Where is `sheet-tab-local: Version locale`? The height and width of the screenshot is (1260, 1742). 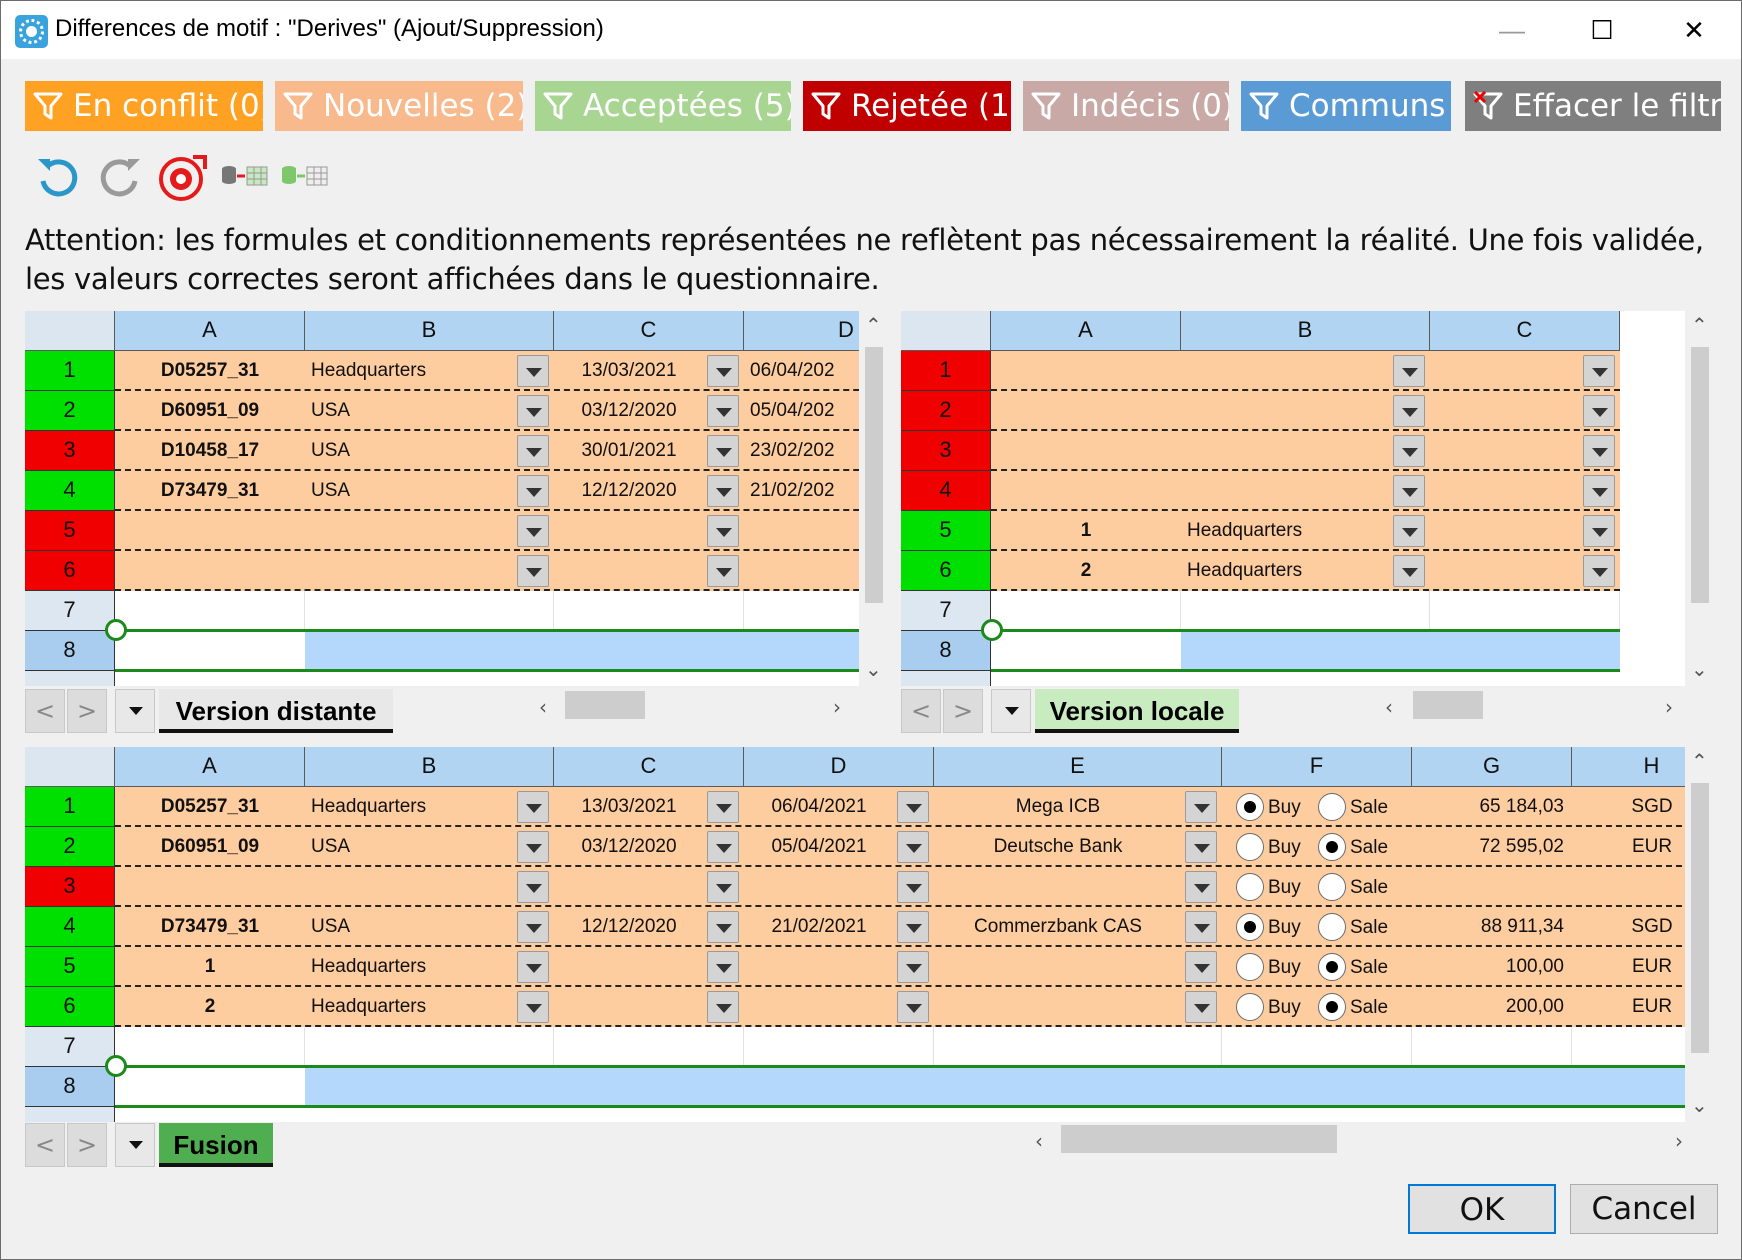 sheet-tab-local: Version locale is located at coordinates (1137, 711).